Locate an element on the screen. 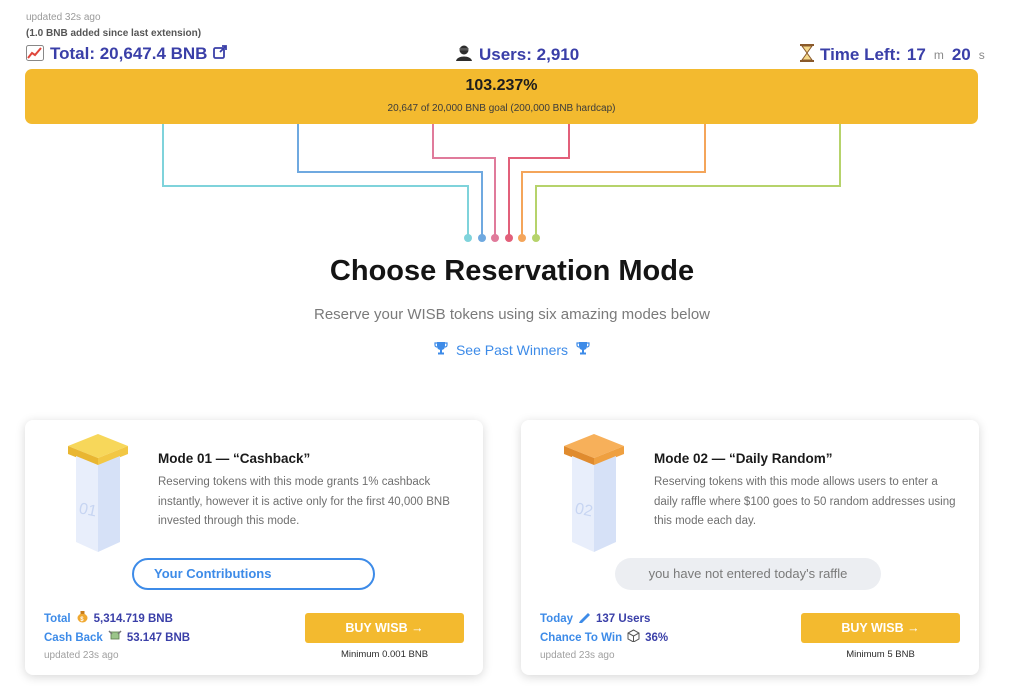 This screenshot has width=1024, height=686. stat-label: Cash Back is located at coordinates (73, 638).